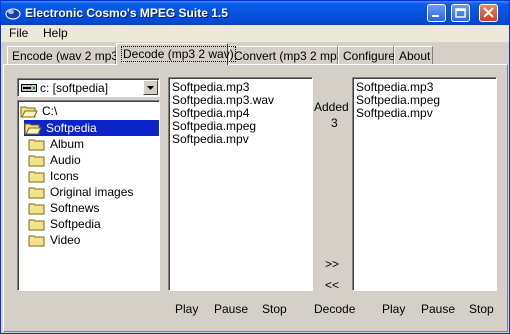 This screenshot has height=334, width=510. Describe the element at coordinates (210, 113) in the screenshot. I see `list-item: Softpedia.mp4` at that location.